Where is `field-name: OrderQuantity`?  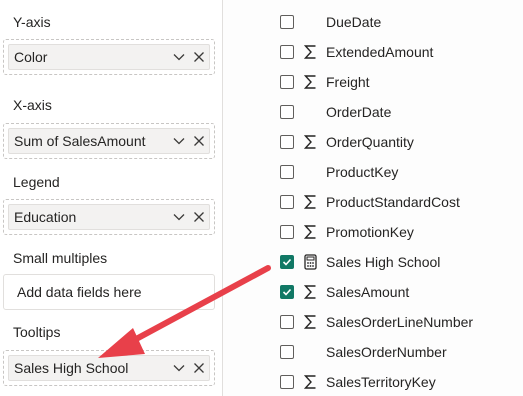
field-name: OrderQuantity is located at coordinates (370, 142).